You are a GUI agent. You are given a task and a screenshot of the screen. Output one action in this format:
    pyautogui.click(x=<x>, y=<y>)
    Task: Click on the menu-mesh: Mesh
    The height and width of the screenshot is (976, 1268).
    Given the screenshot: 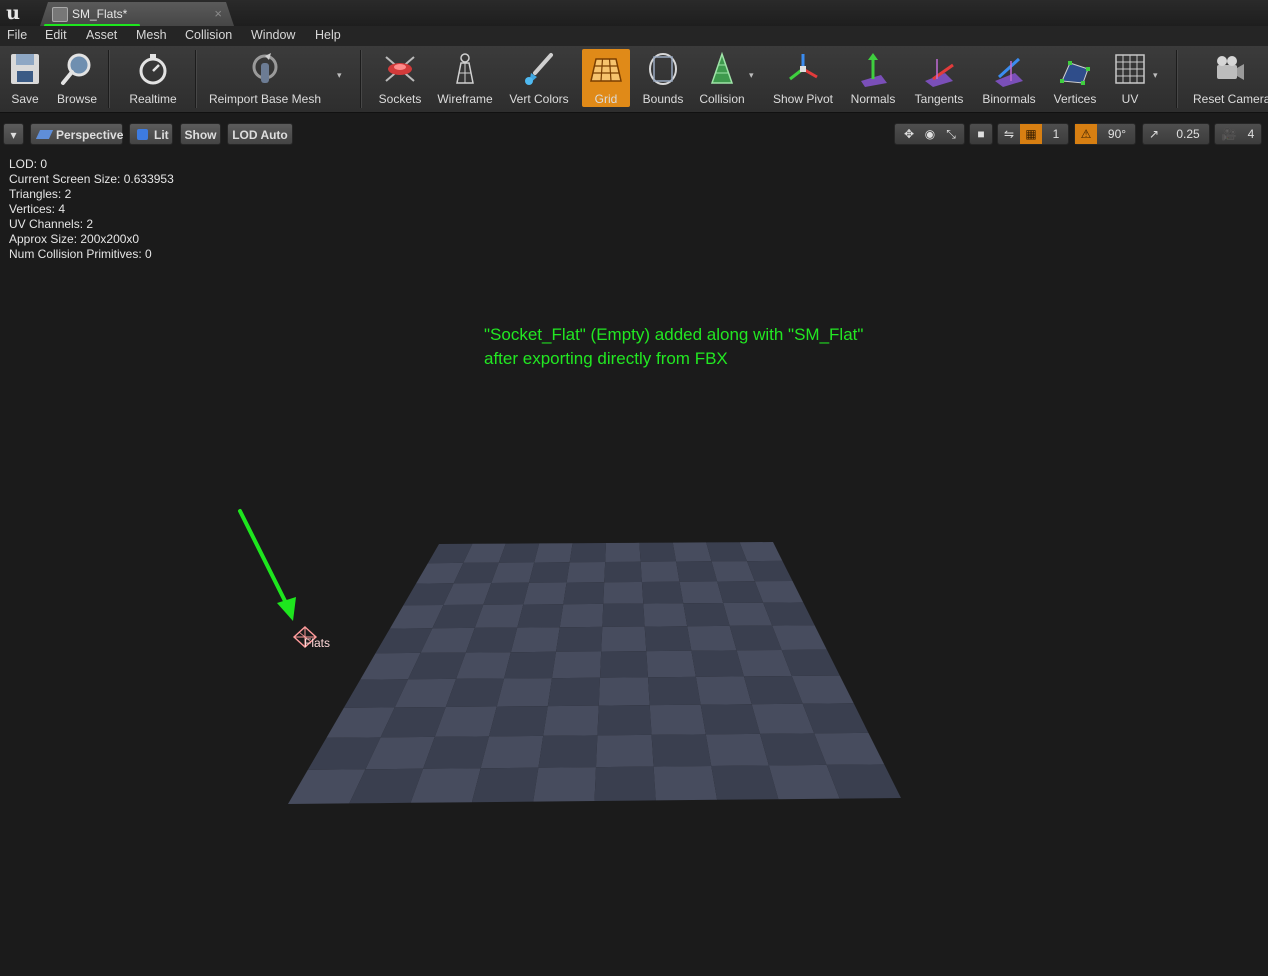 What is the action you would take?
    pyautogui.click(x=151, y=35)
    